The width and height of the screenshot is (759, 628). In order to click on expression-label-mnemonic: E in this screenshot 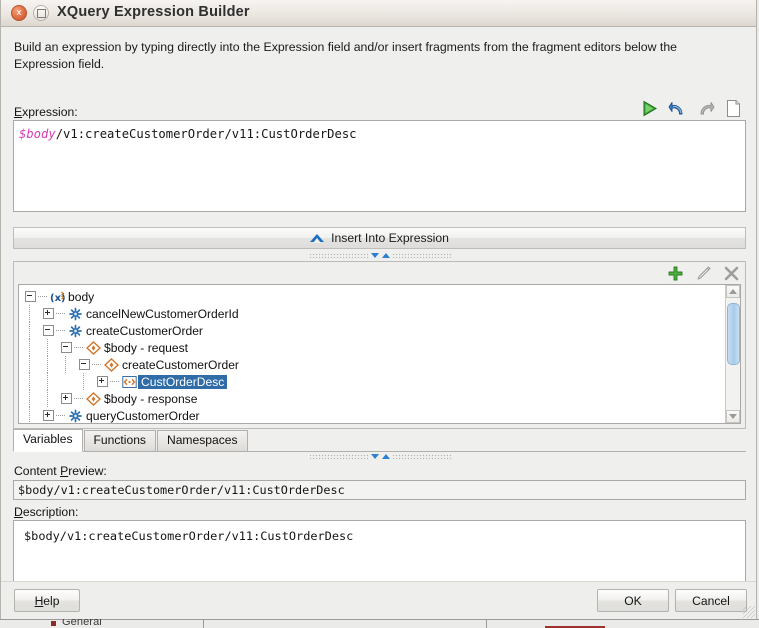, I will do `click(18, 112)`.